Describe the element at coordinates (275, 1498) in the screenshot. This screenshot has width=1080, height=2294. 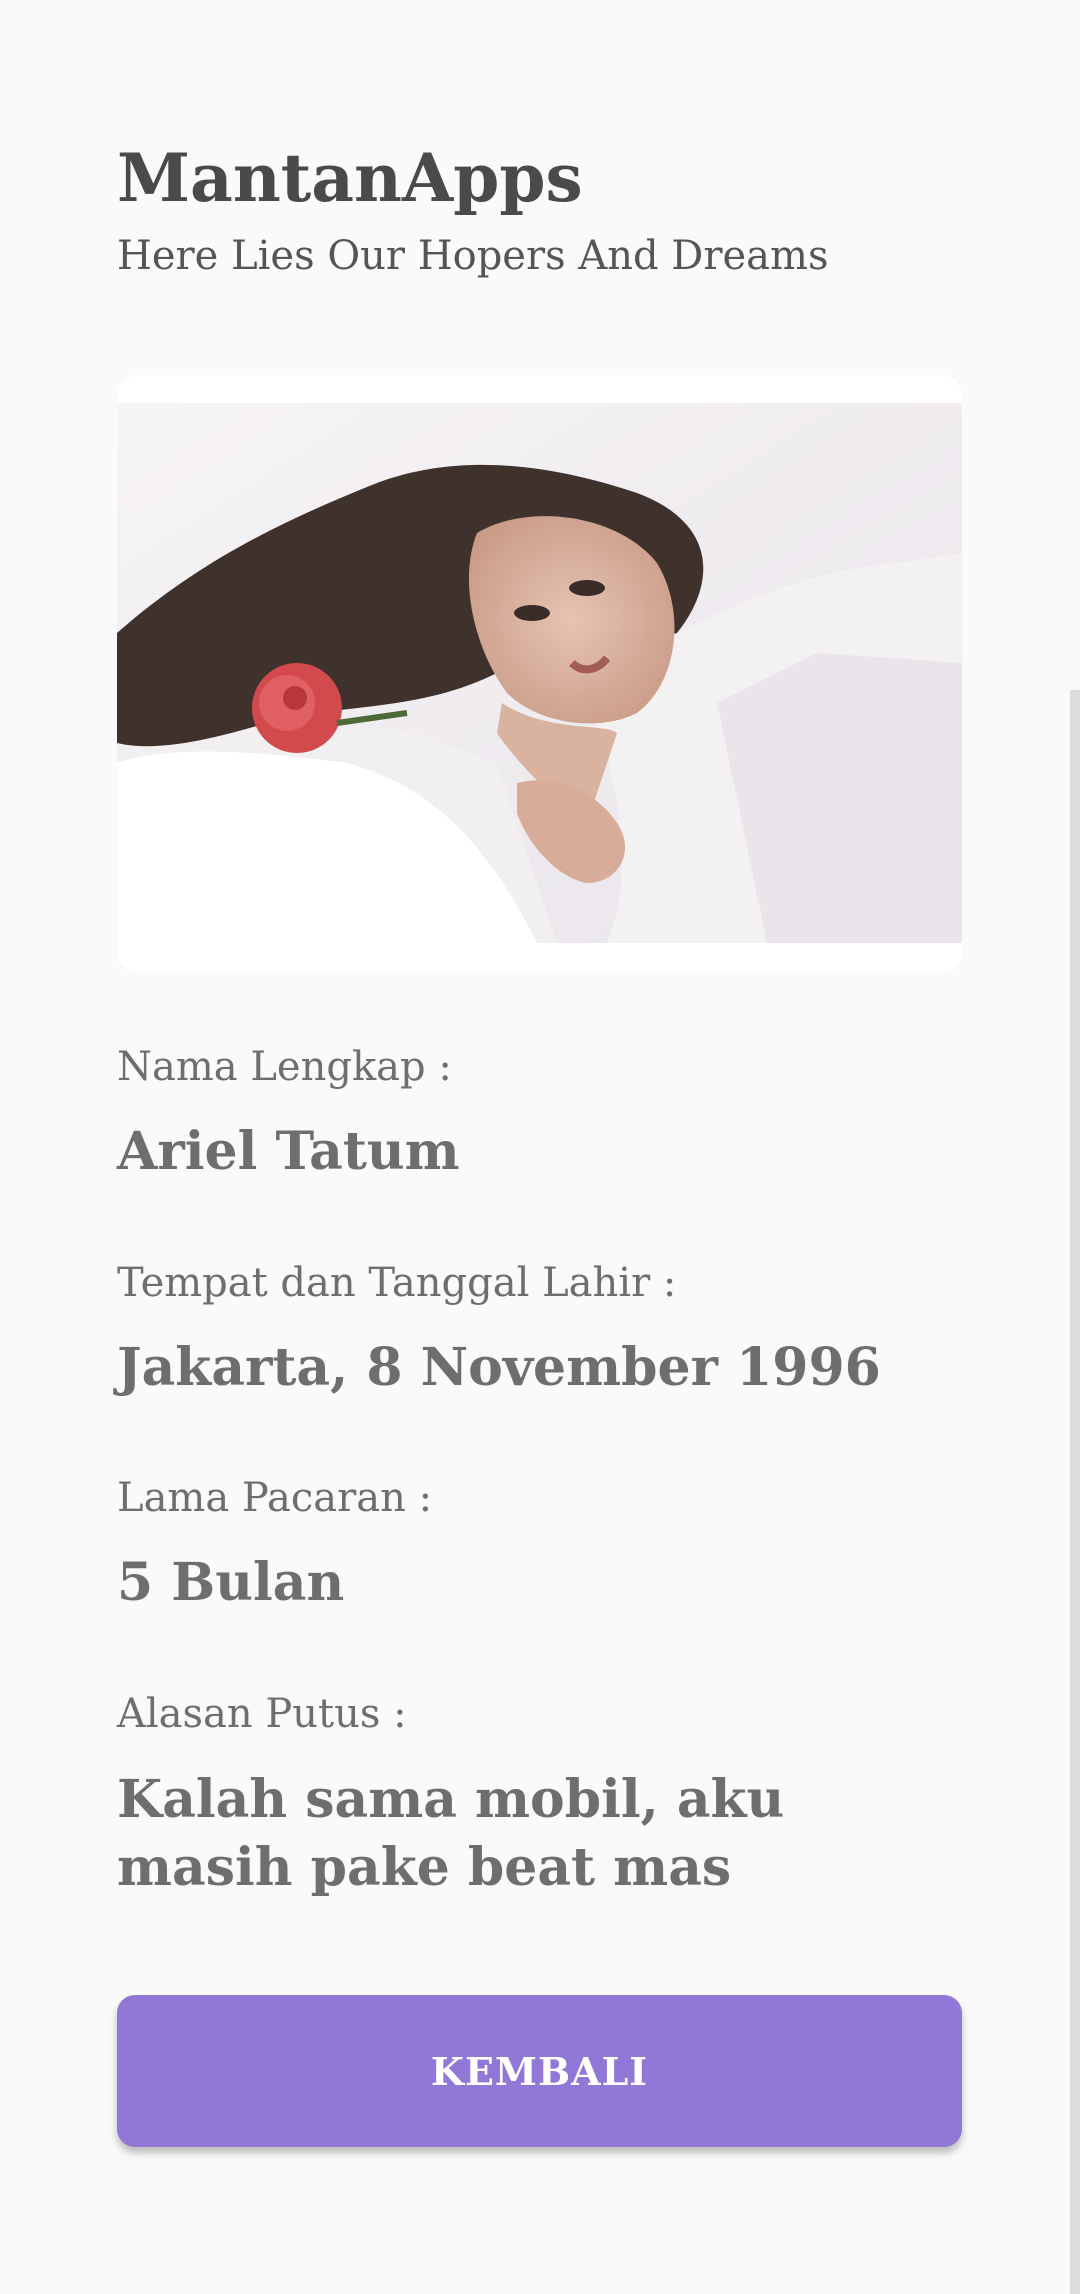
I see `relationship-duration-label: Lama Pacaran :` at that location.